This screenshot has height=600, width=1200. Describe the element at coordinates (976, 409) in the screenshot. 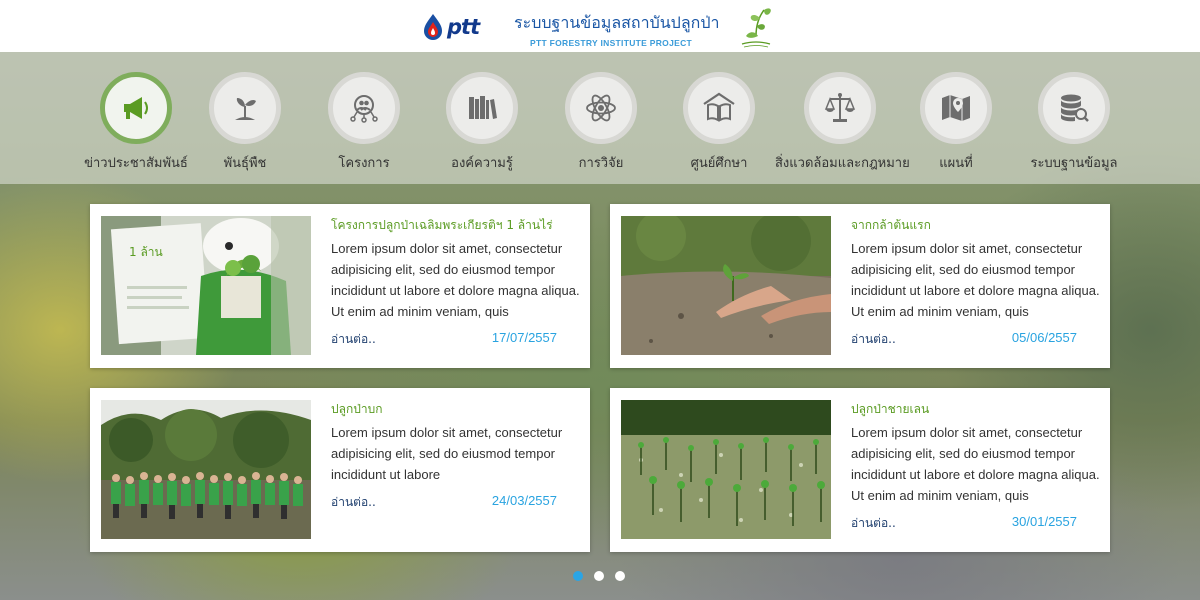

I see `news-title: ปลูกป่าชายเลน` at that location.